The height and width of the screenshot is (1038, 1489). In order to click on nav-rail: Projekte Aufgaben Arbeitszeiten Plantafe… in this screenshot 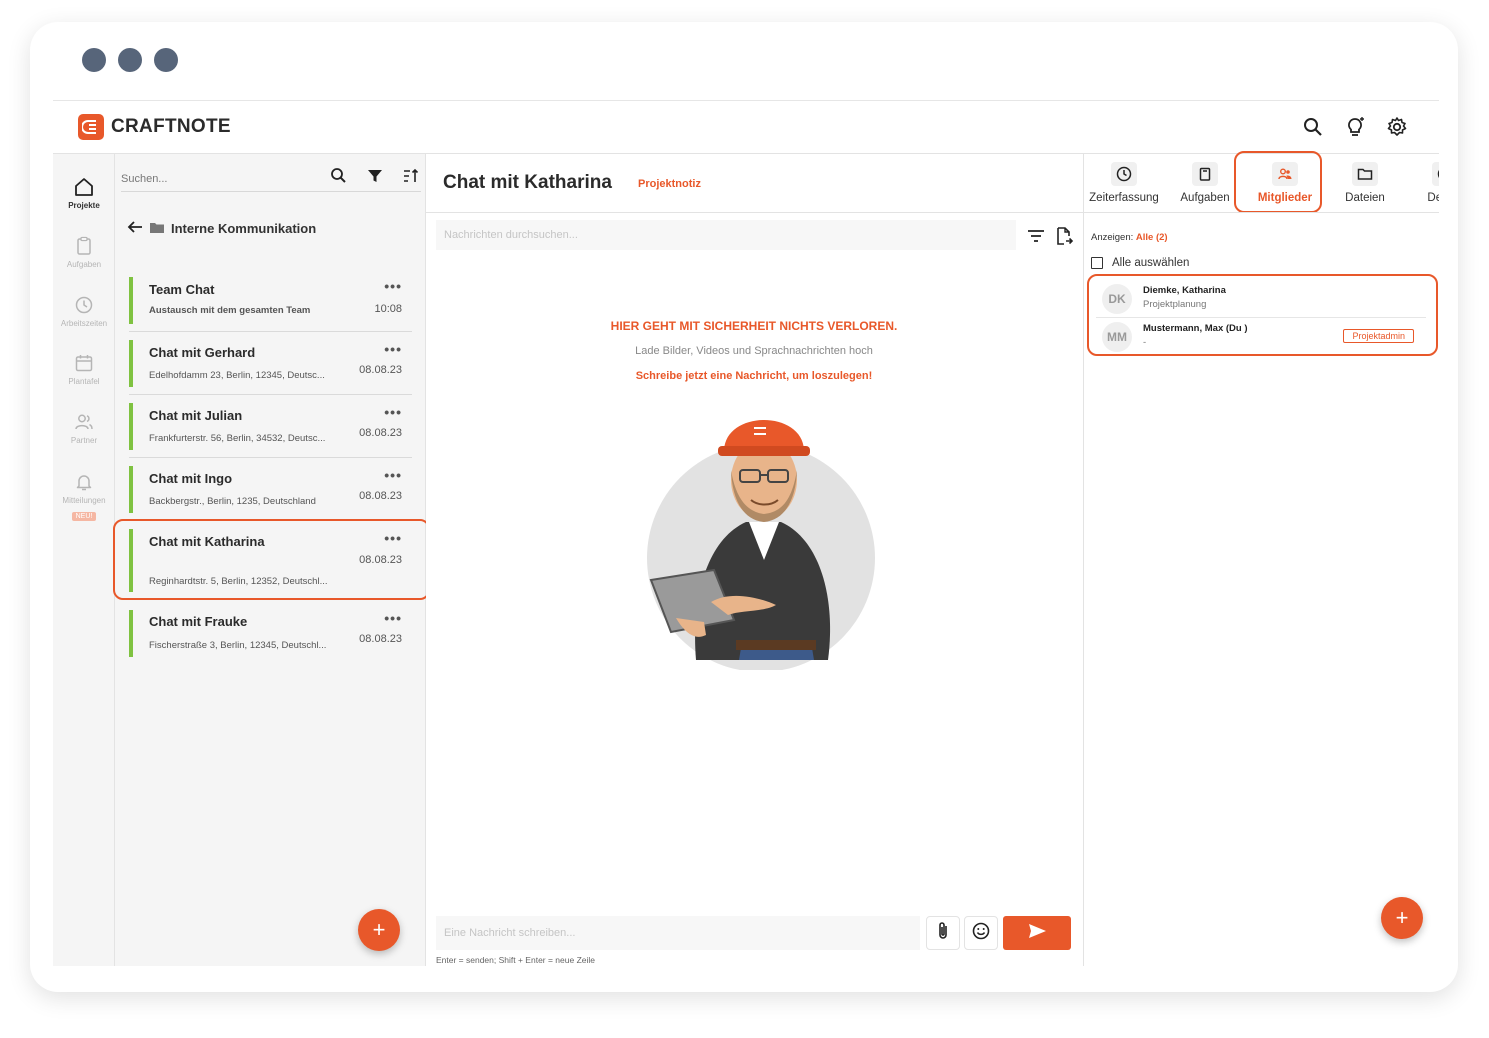, I will do `click(84, 560)`.